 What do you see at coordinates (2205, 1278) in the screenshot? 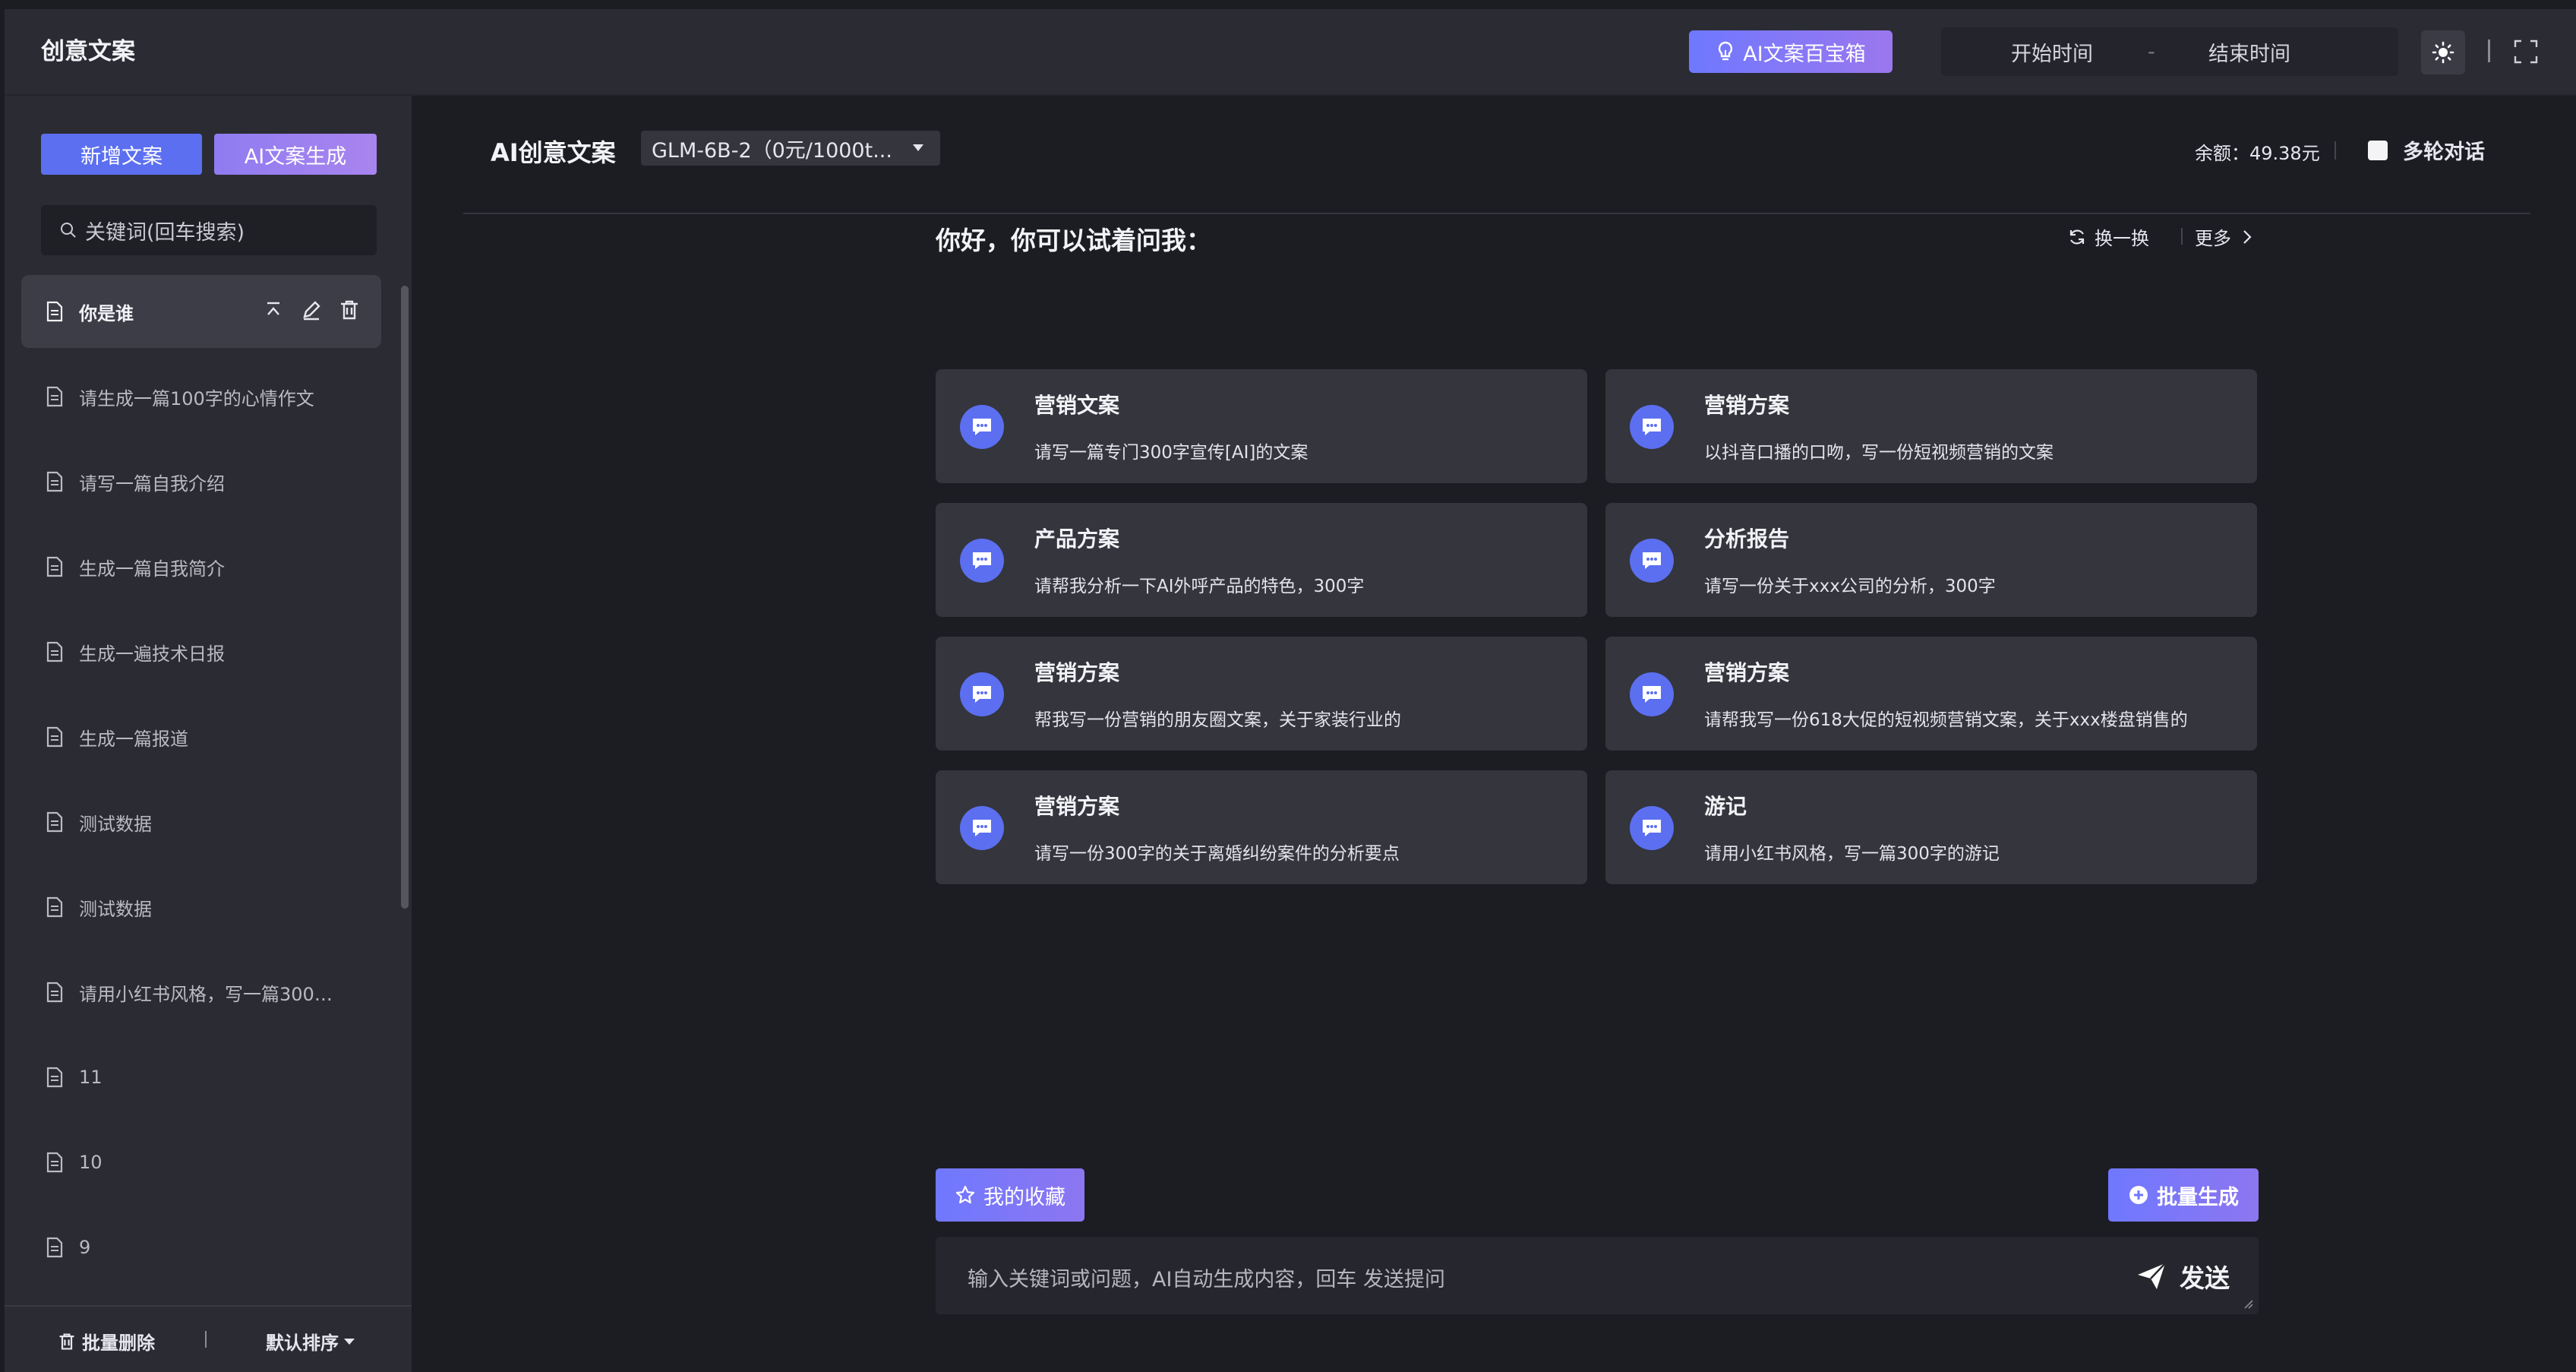
I see `send-label: 发送` at bounding box center [2205, 1278].